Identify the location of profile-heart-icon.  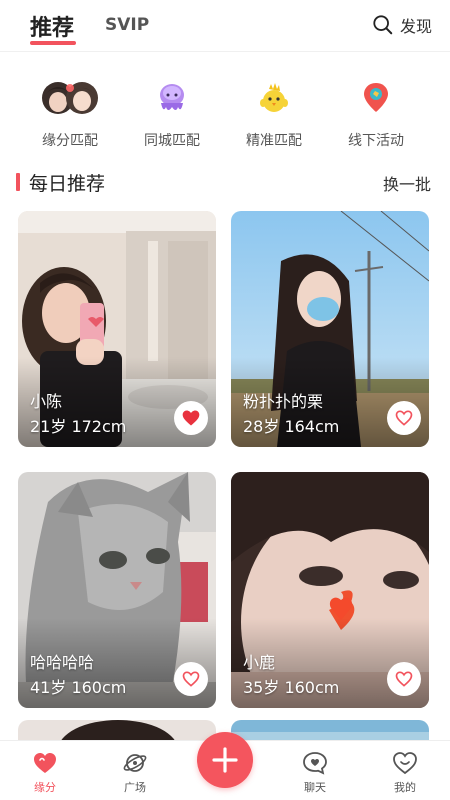
(405, 763).